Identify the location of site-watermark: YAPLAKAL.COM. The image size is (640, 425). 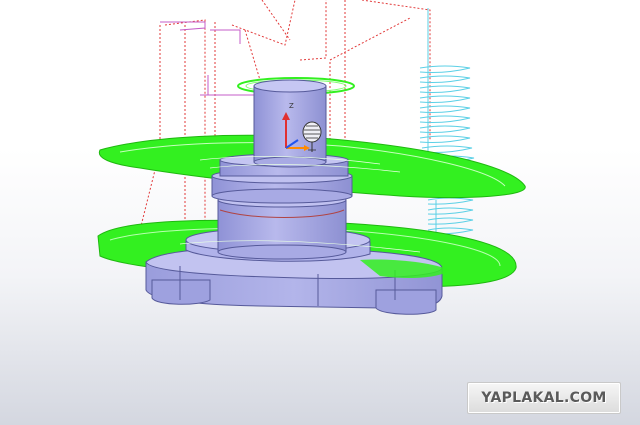
(544, 398).